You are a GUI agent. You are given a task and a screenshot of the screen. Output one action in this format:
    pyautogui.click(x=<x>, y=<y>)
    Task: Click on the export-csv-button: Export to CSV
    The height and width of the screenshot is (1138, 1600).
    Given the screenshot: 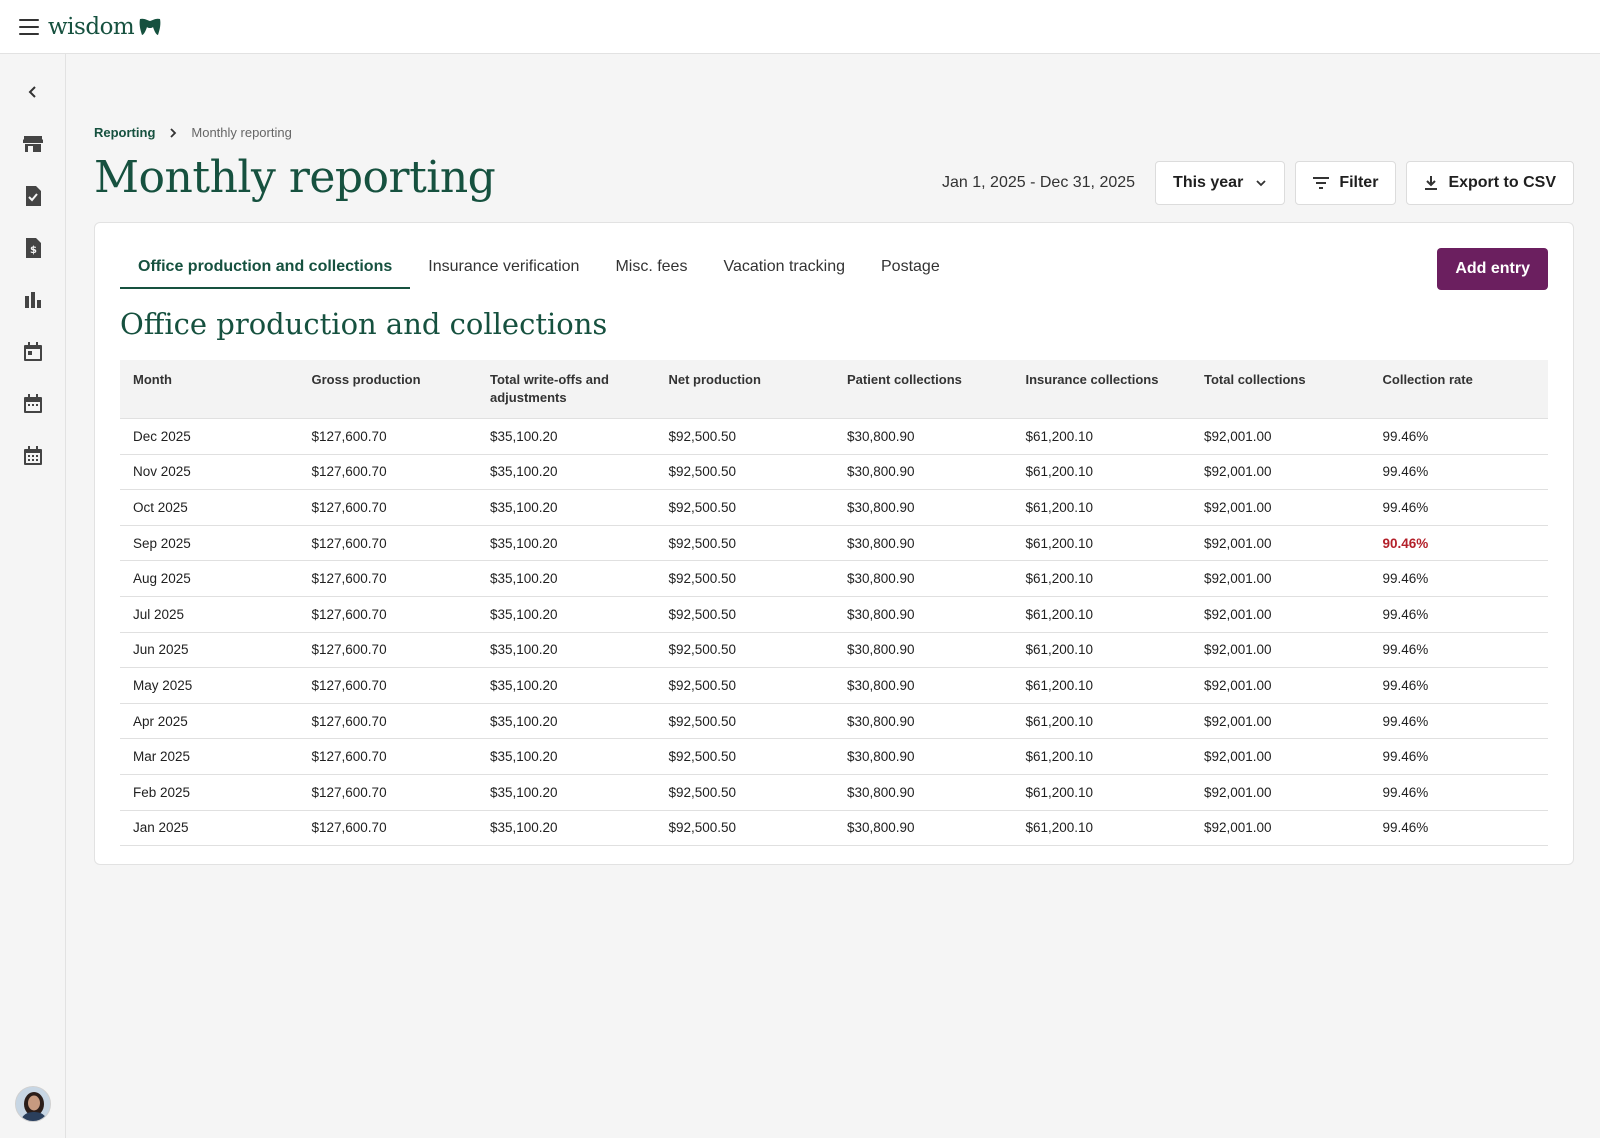 What is the action you would take?
    pyautogui.click(x=1490, y=183)
    